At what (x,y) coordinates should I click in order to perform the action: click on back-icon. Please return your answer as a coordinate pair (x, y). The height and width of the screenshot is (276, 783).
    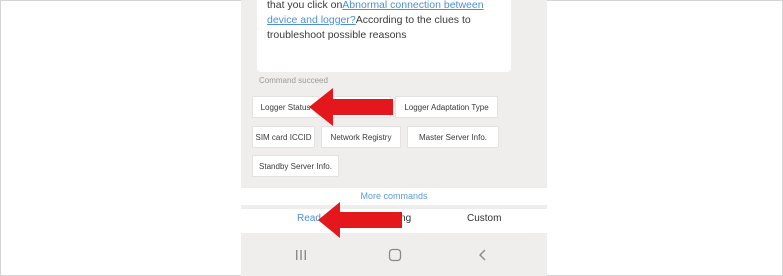
    Looking at the image, I should click on (483, 255).